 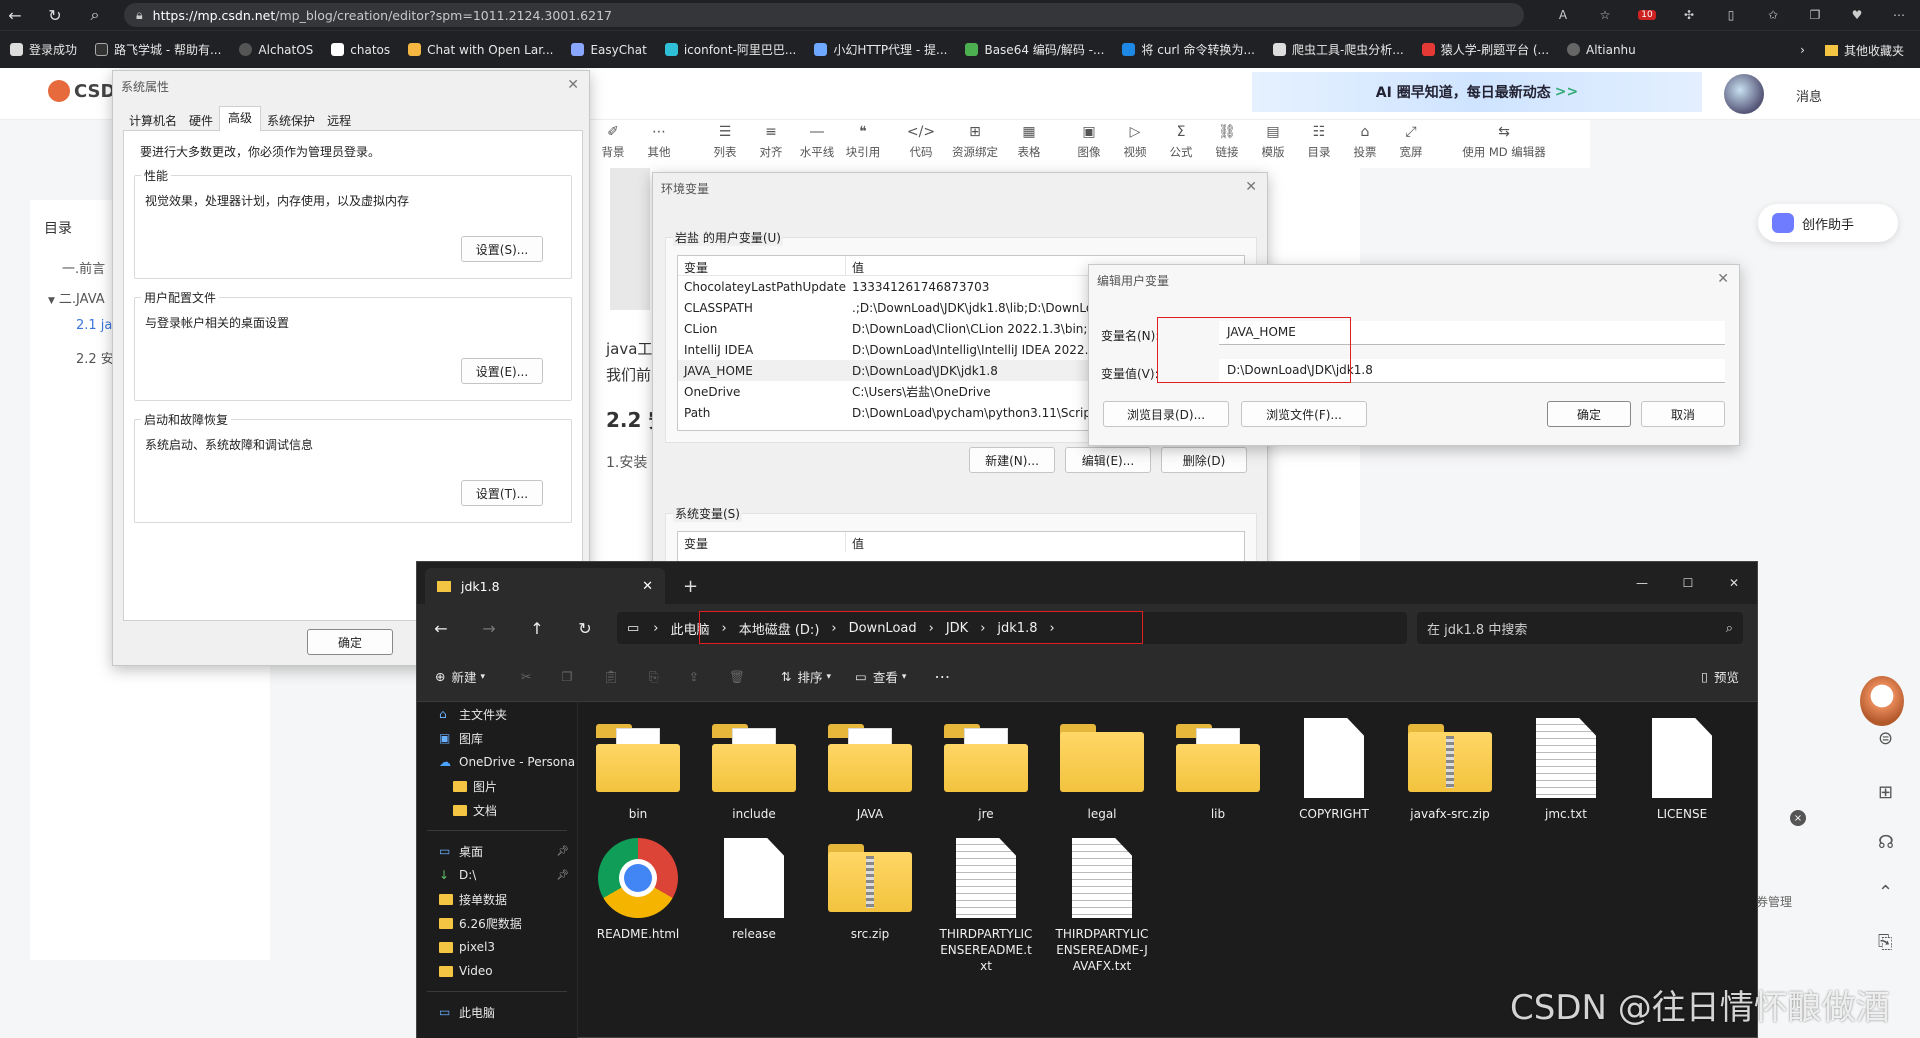 What do you see at coordinates (611, 677) in the screenshot?
I see `paste-icon: 📋︎` at bounding box center [611, 677].